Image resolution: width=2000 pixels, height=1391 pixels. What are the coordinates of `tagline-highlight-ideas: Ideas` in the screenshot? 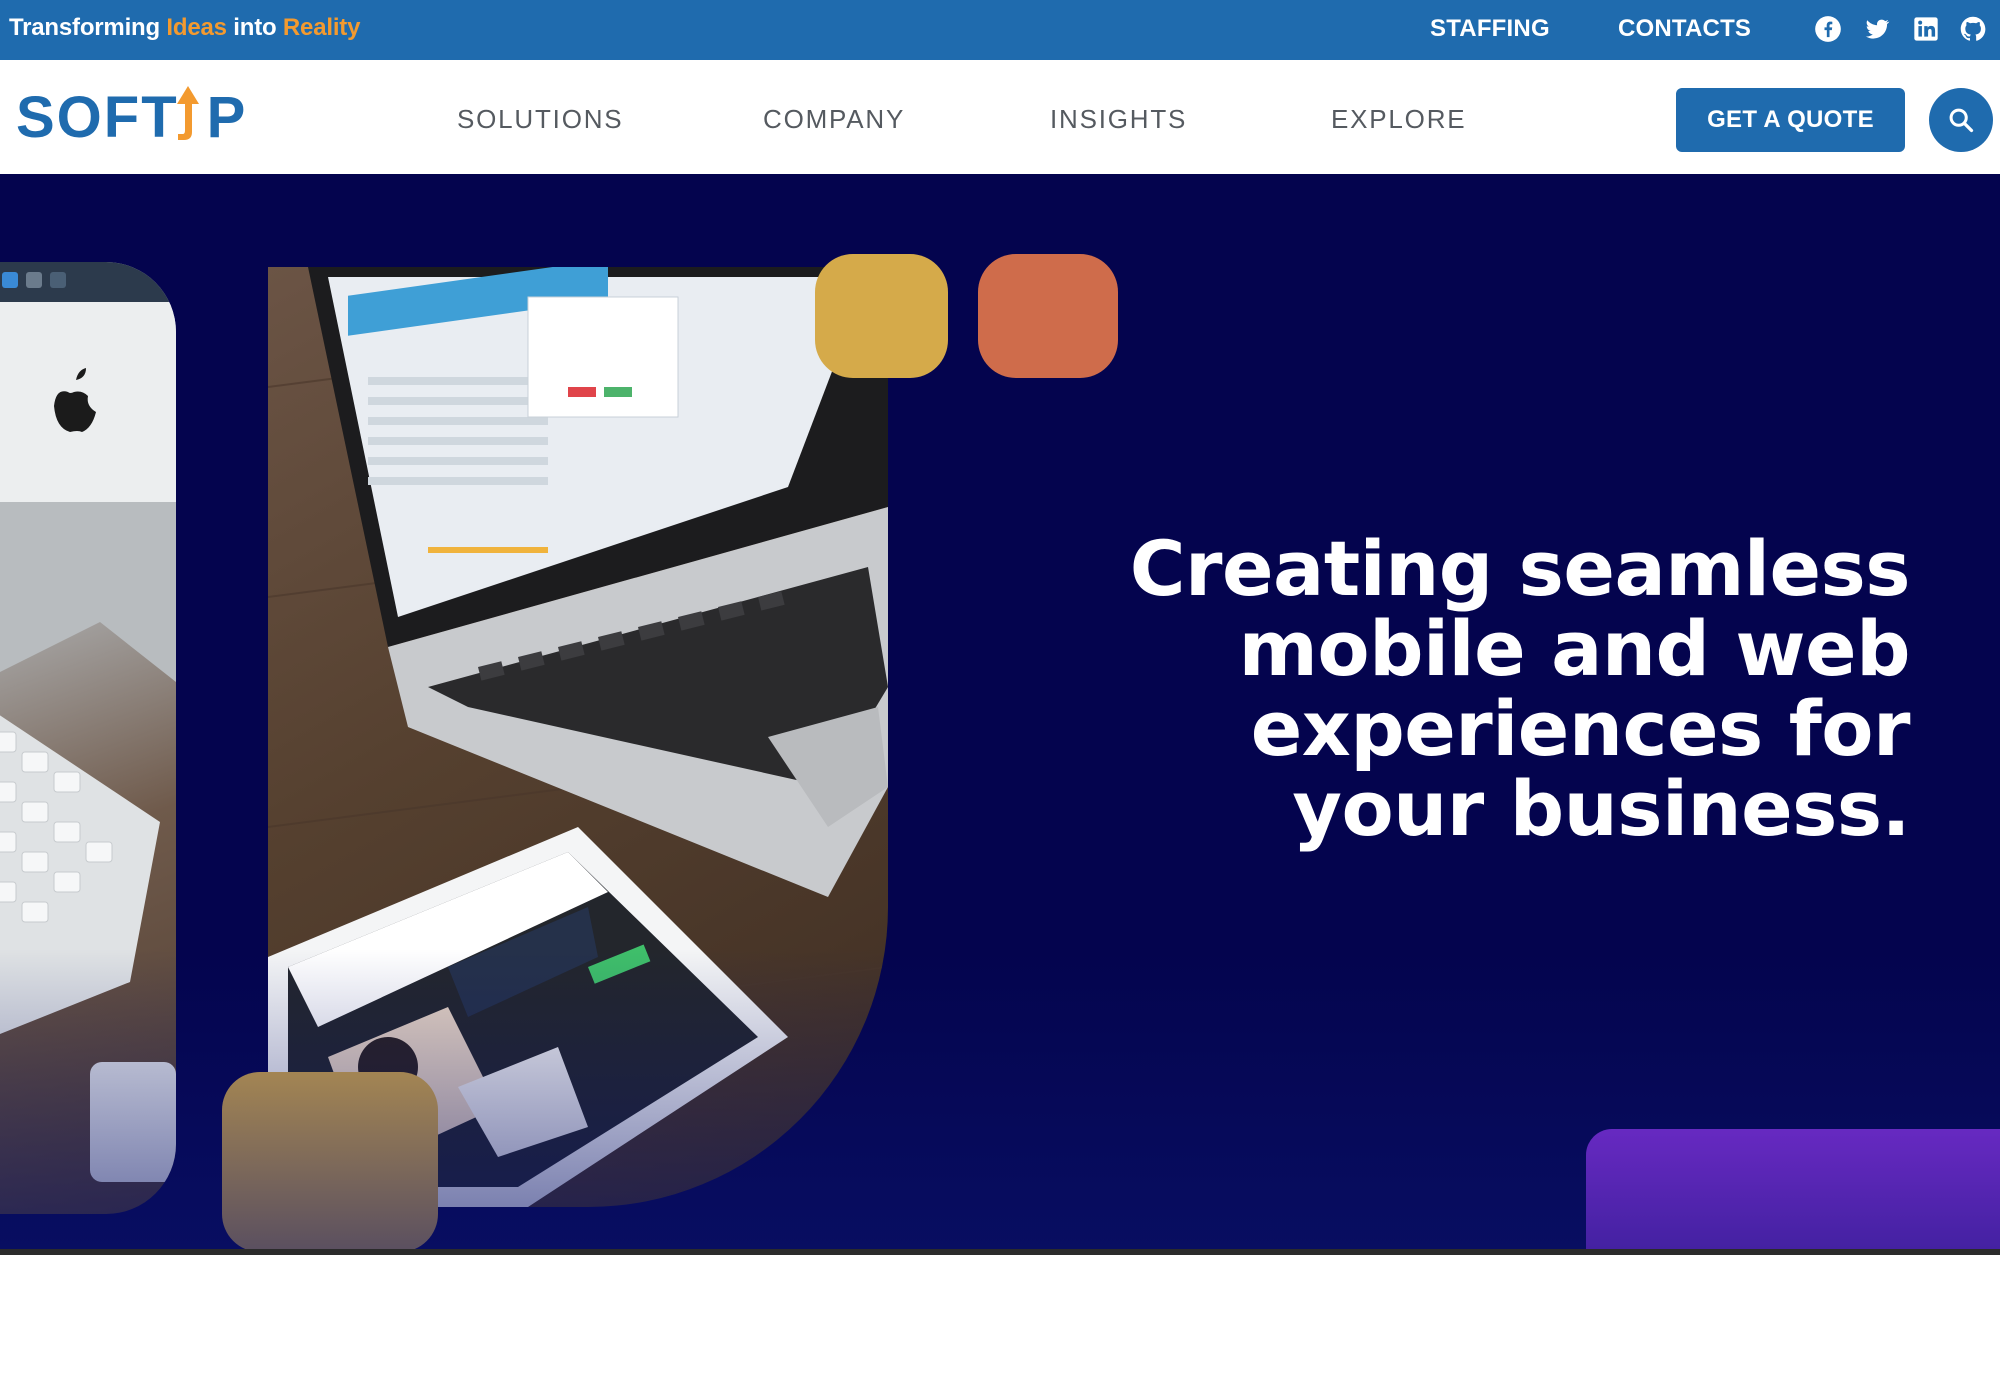 It's located at (196, 27).